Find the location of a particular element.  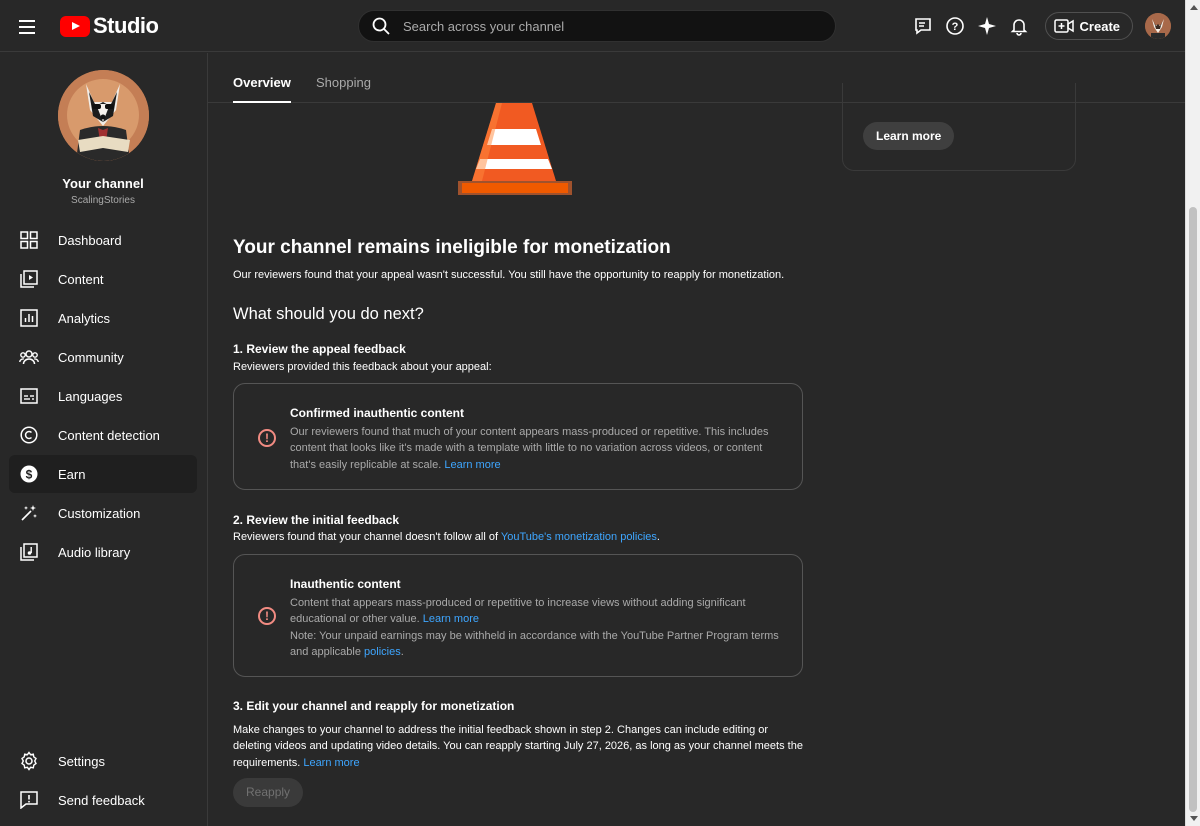

sidebar-item-send-feedback: Send feedback is located at coordinates (103, 800).